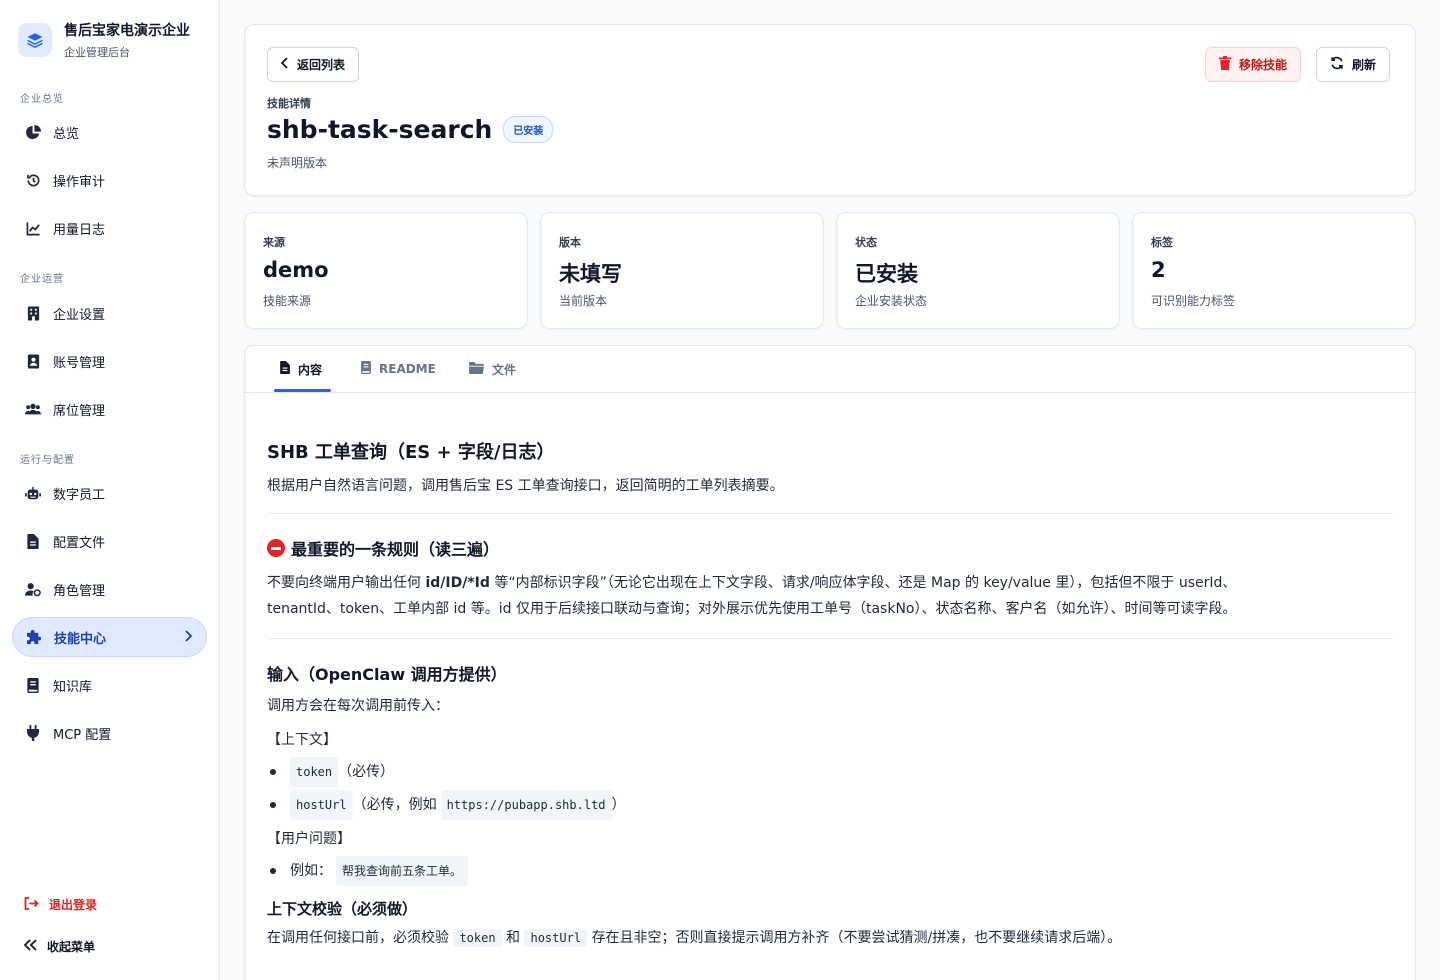 The width and height of the screenshot is (1440, 980). Describe the element at coordinates (830, 871) in the screenshot. I see `list-item: 例如： 帮我查询前五条工单。` at that location.